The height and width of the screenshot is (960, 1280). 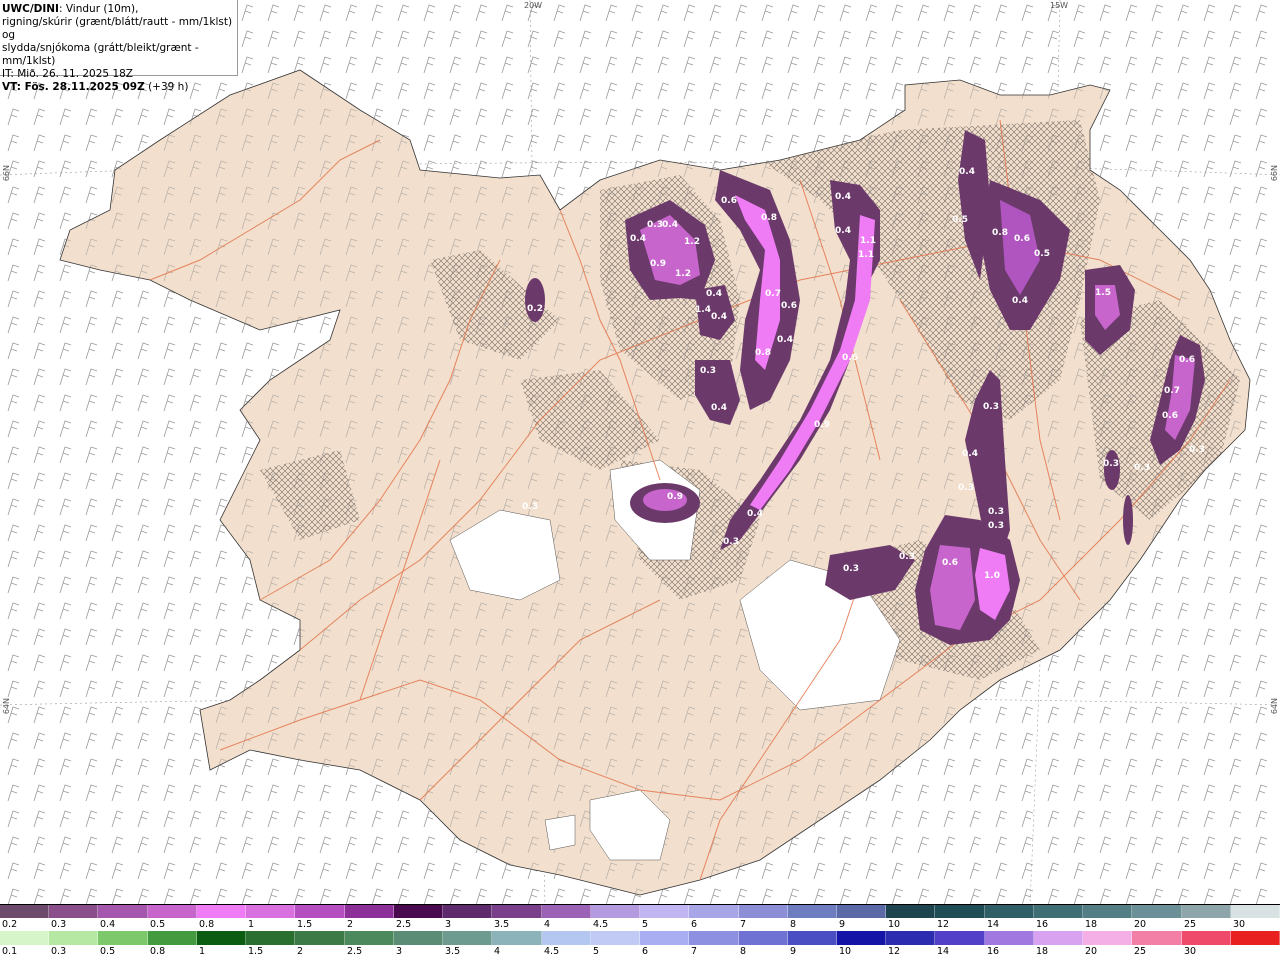 What do you see at coordinates (596, 951) in the screenshot?
I see `colorbar-tick-label: 5` at bounding box center [596, 951].